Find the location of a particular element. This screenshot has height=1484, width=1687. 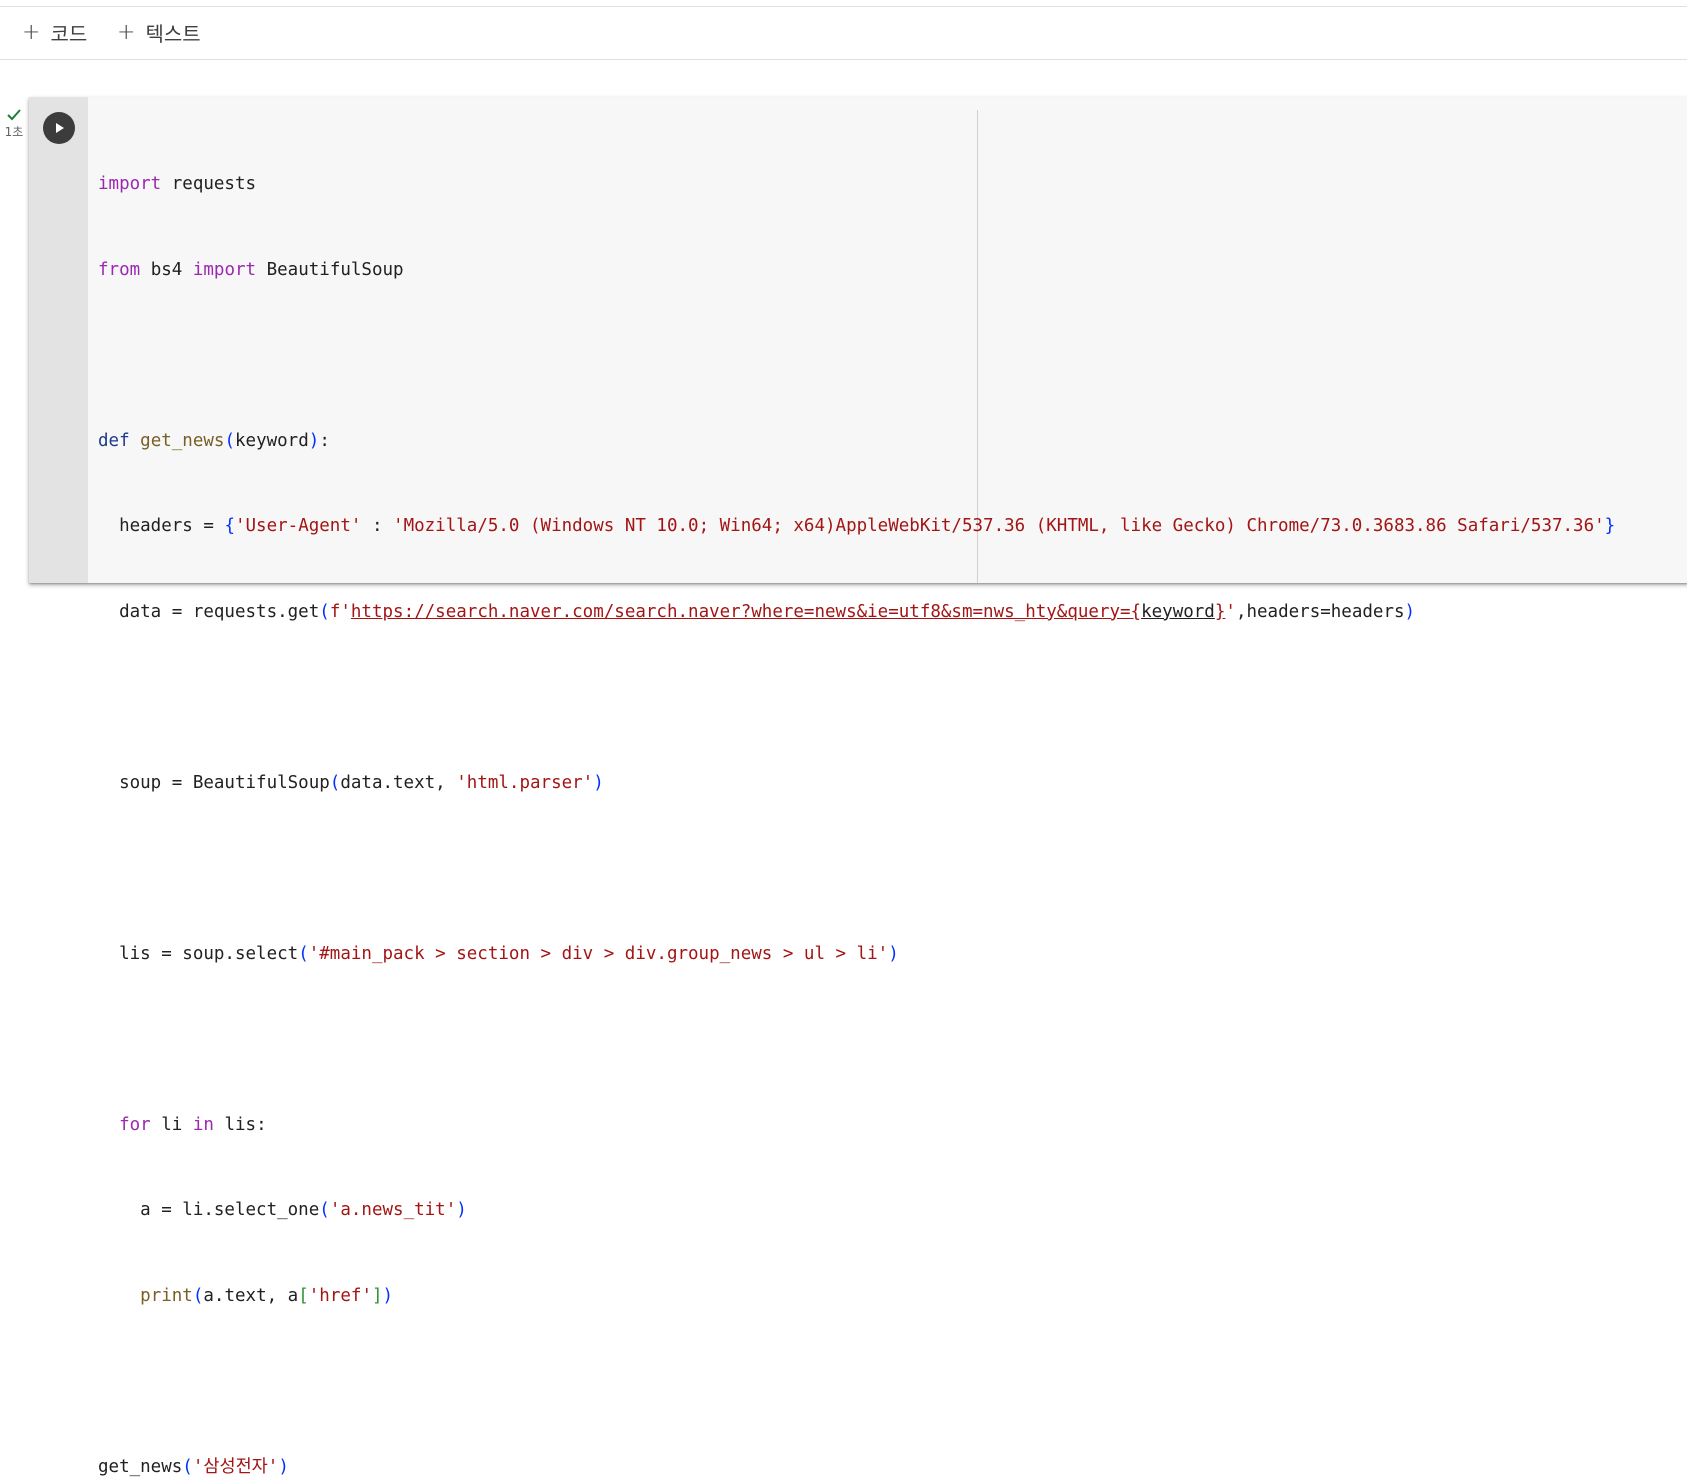

notebook-toolbar: + 코드 + 텍스트 is located at coordinates (843, 33).